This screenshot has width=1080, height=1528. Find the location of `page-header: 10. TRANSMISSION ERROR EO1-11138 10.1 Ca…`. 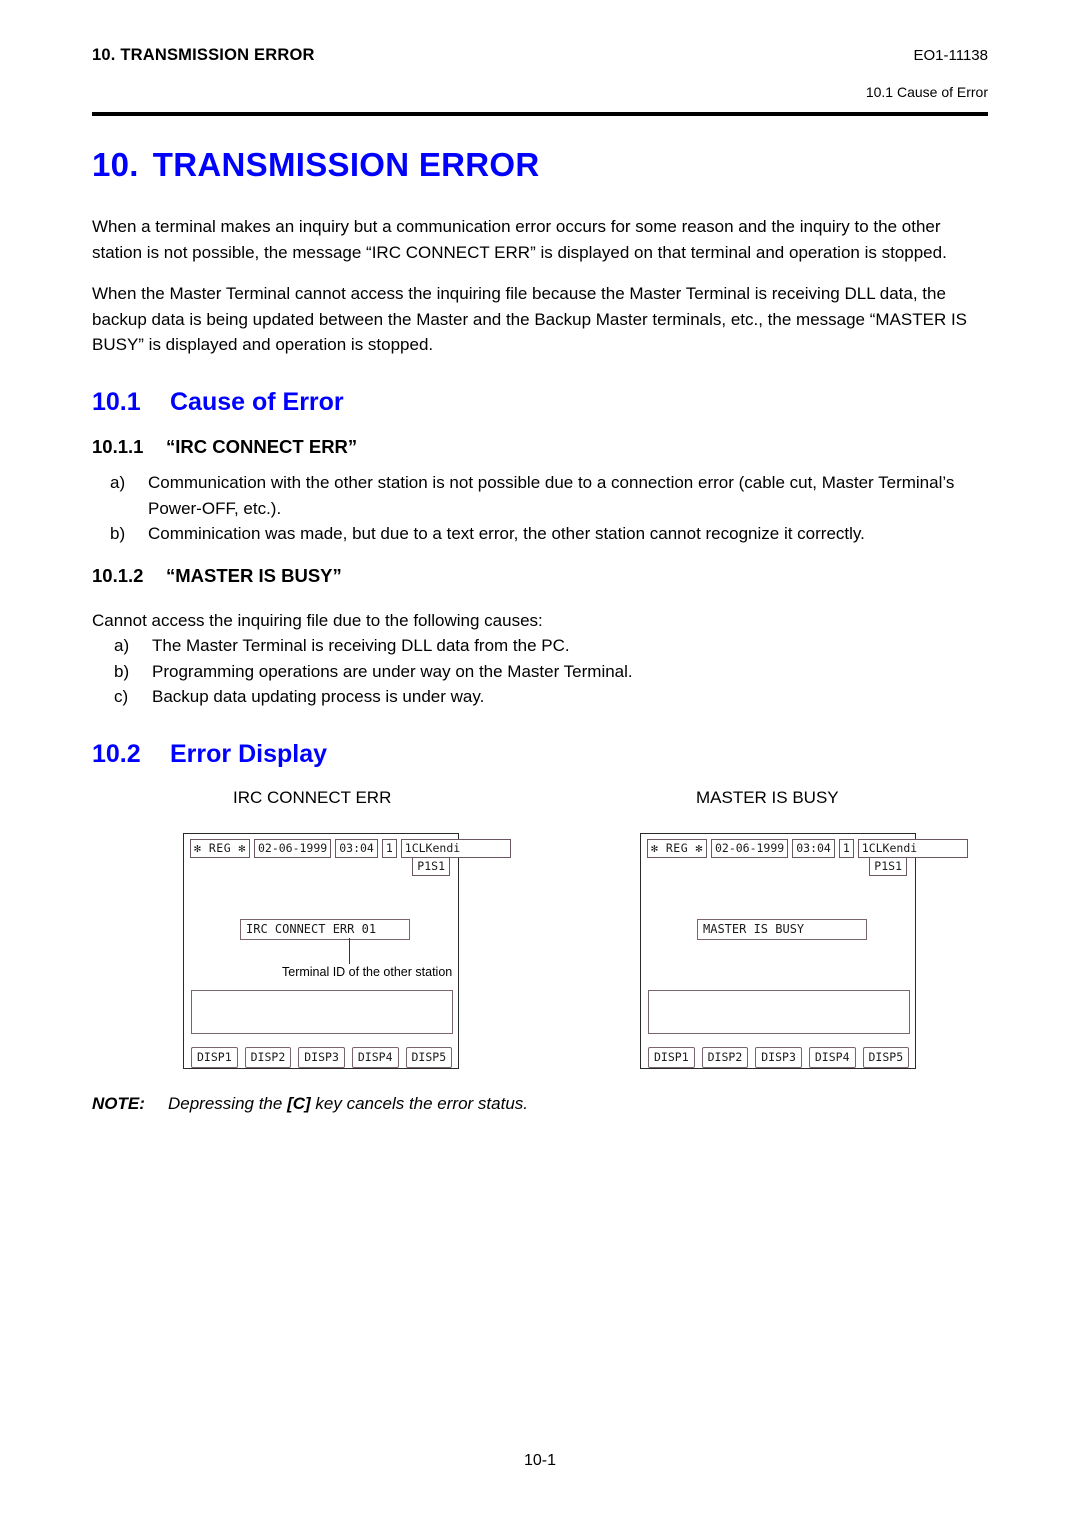

page-header: 10. TRANSMISSION ERROR EO1-11138 10.1 Ca… is located at coordinates (540, 74).